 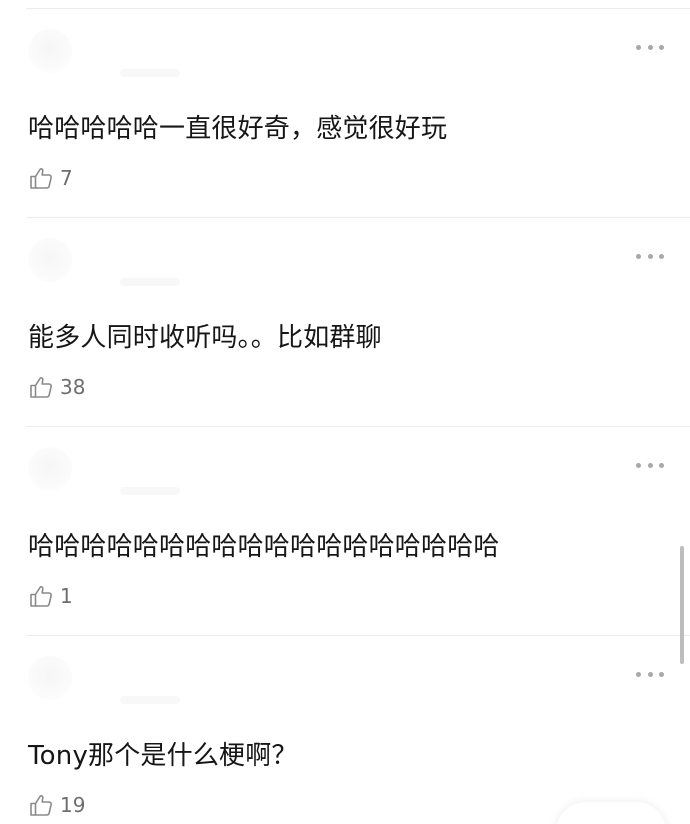 What do you see at coordinates (66, 596) in the screenshot?
I see `like-count: 1` at bounding box center [66, 596].